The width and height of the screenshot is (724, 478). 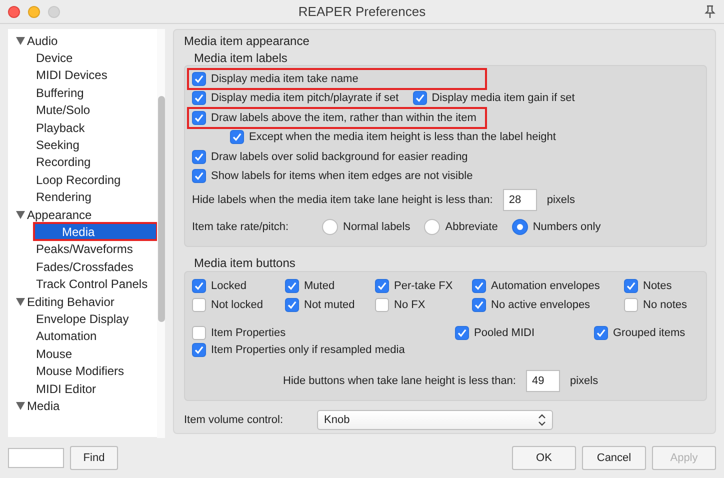 I want to click on sidebar-item: Appearance, so click(x=61, y=215).